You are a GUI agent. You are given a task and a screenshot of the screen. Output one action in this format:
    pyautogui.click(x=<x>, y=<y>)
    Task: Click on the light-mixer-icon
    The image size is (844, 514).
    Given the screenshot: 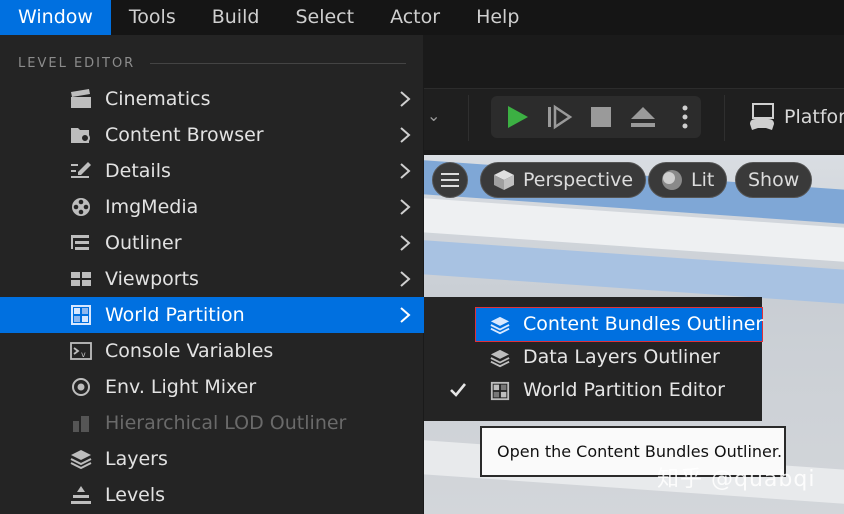 What is the action you would take?
    pyautogui.click(x=81, y=387)
    